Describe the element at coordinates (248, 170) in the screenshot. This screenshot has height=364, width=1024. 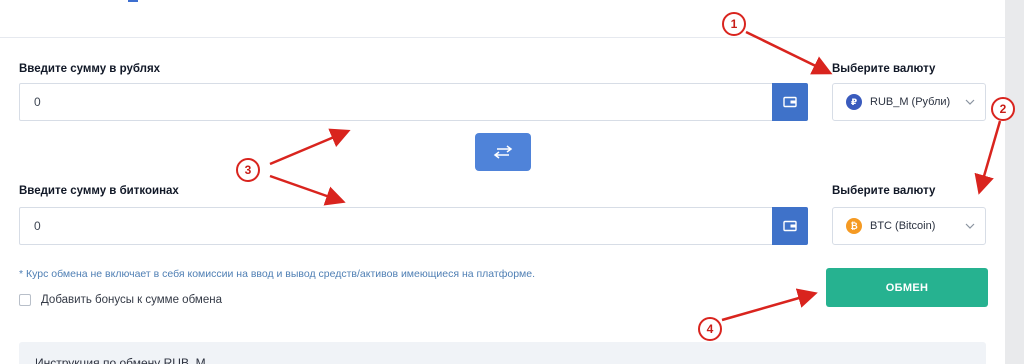
I see `annotation-marker-3: 3` at that location.